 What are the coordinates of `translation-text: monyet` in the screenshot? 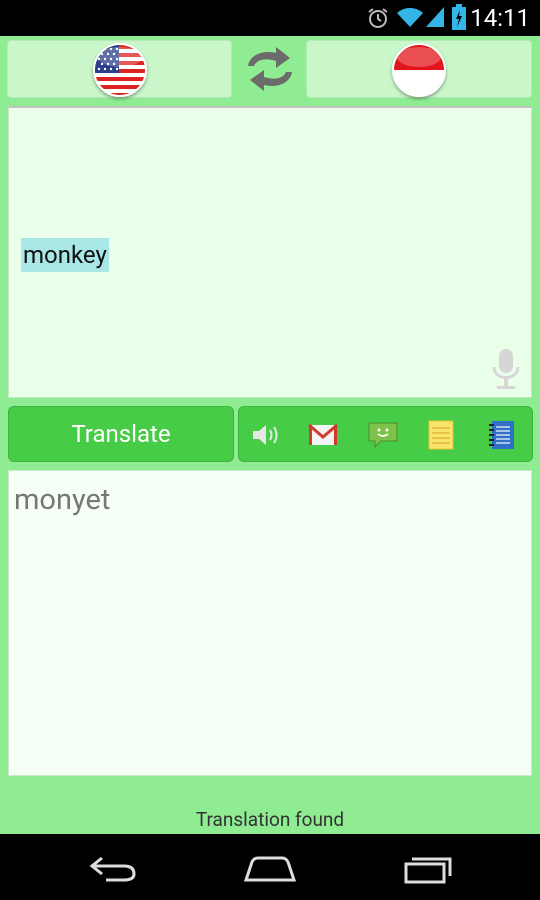 It's located at (62, 500).